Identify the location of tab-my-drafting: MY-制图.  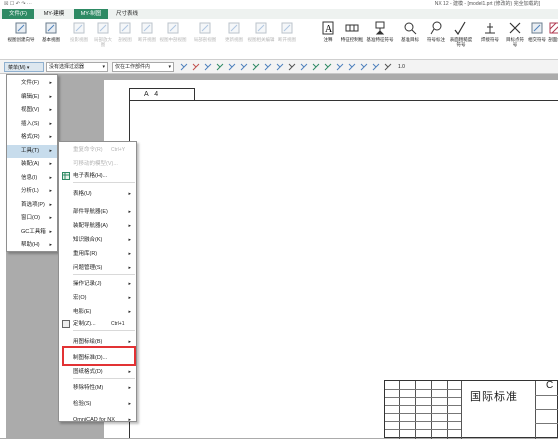
(91, 14).